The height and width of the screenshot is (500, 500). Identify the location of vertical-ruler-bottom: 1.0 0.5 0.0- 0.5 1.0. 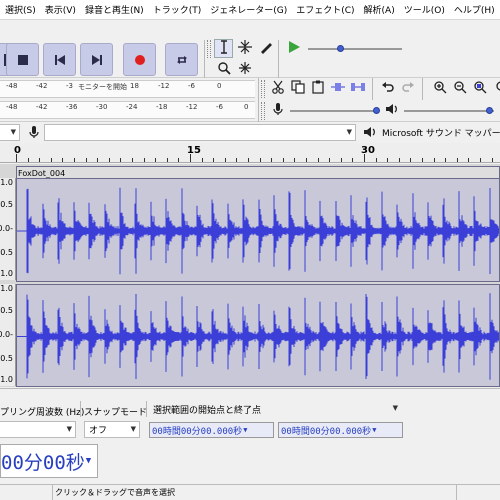
(8, 335).